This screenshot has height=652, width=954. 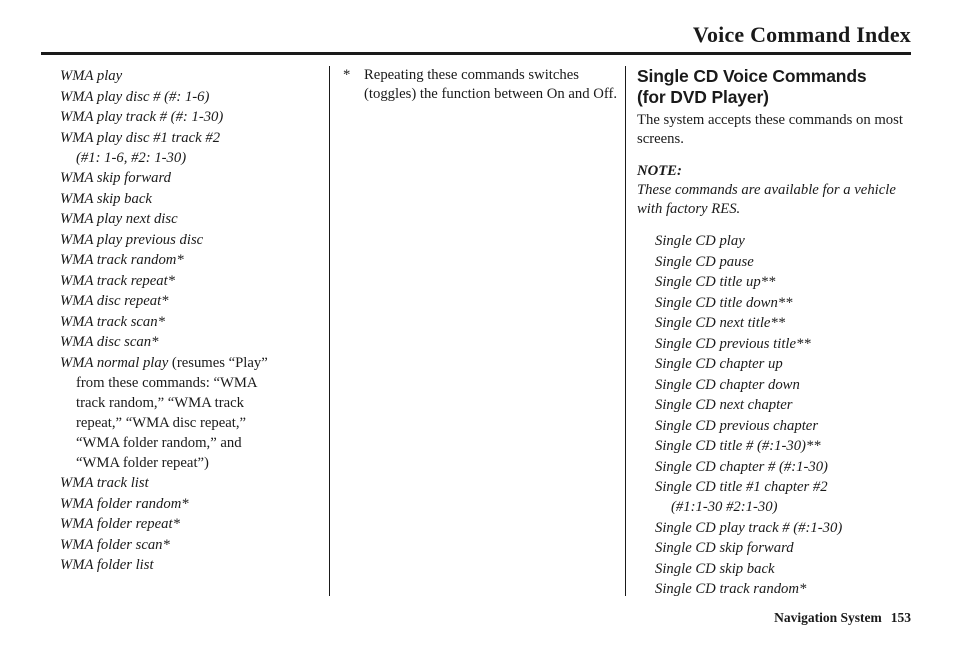 What do you see at coordinates (700, 241) in the screenshot?
I see `command-line: Single CD play` at bounding box center [700, 241].